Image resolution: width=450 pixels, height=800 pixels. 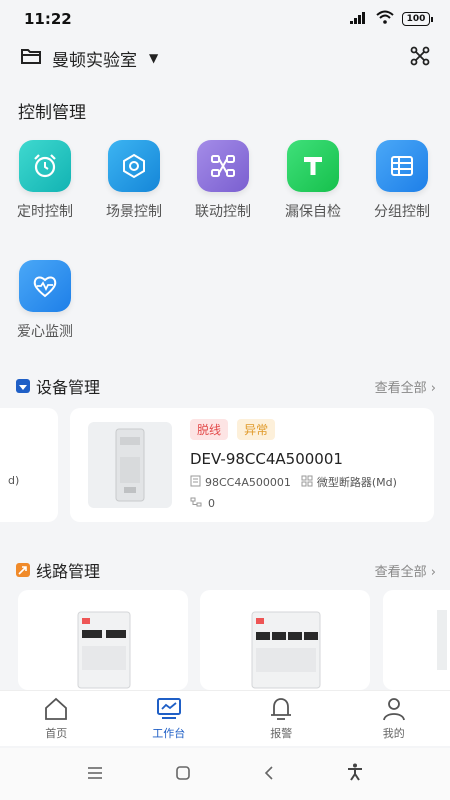 I want to click on device-view-all-link: 查看全部 ›, so click(x=405, y=386).